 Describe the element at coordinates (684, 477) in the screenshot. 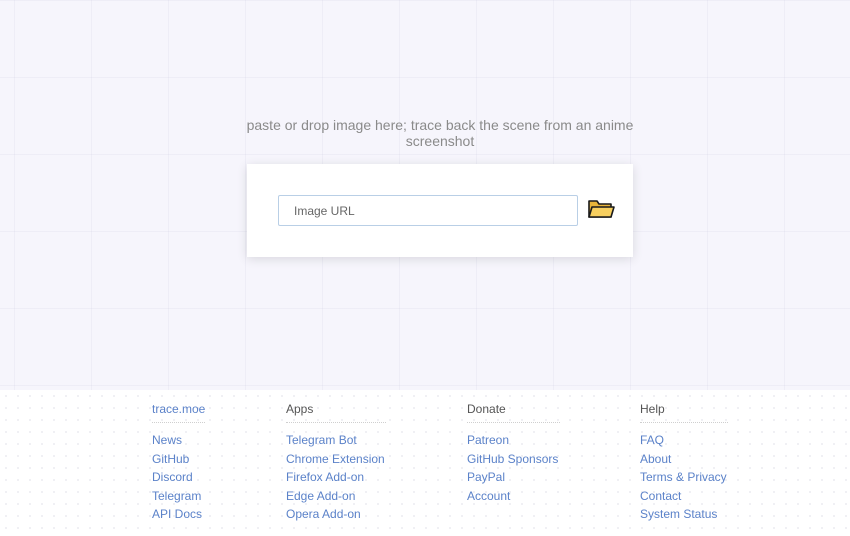

I see `footer-link-terms-privacy: Terms & Privacy` at that location.